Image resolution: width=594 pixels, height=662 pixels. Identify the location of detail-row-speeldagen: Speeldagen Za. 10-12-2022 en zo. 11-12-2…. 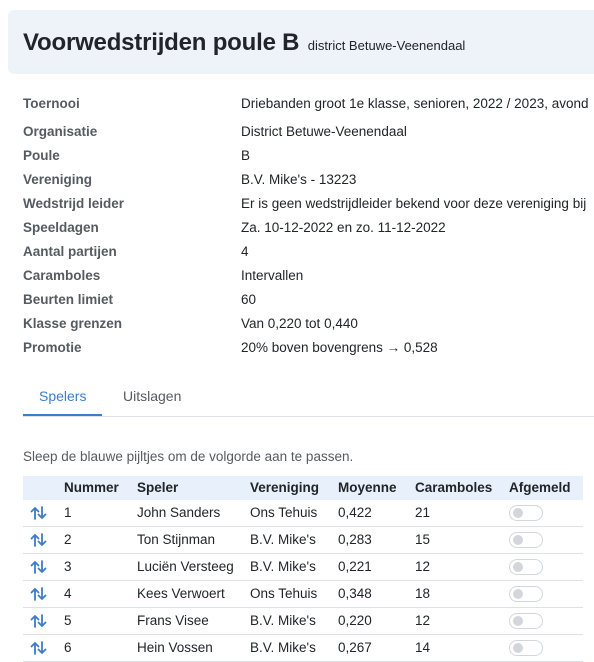
(308, 228).